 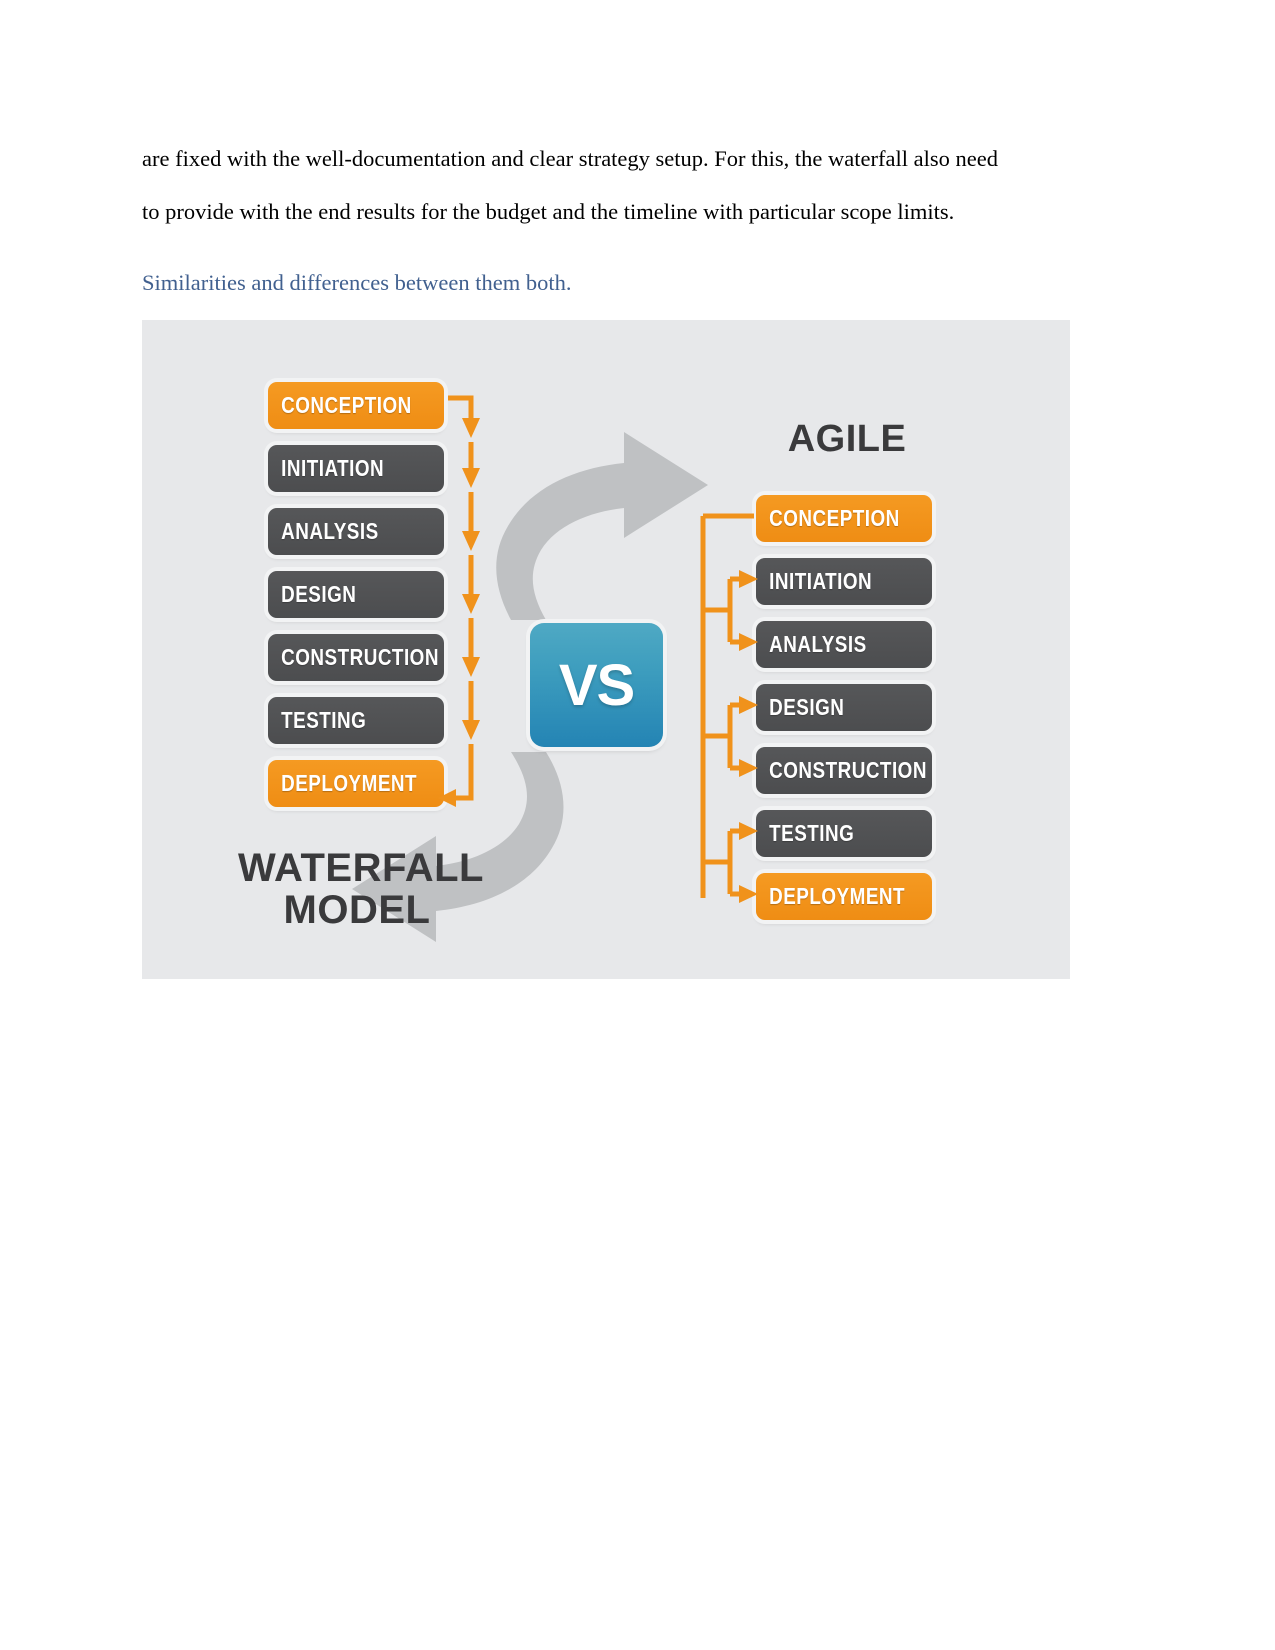 I want to click on waterfall-stage-label: CONCEPTION, so click(x=346, y=405).